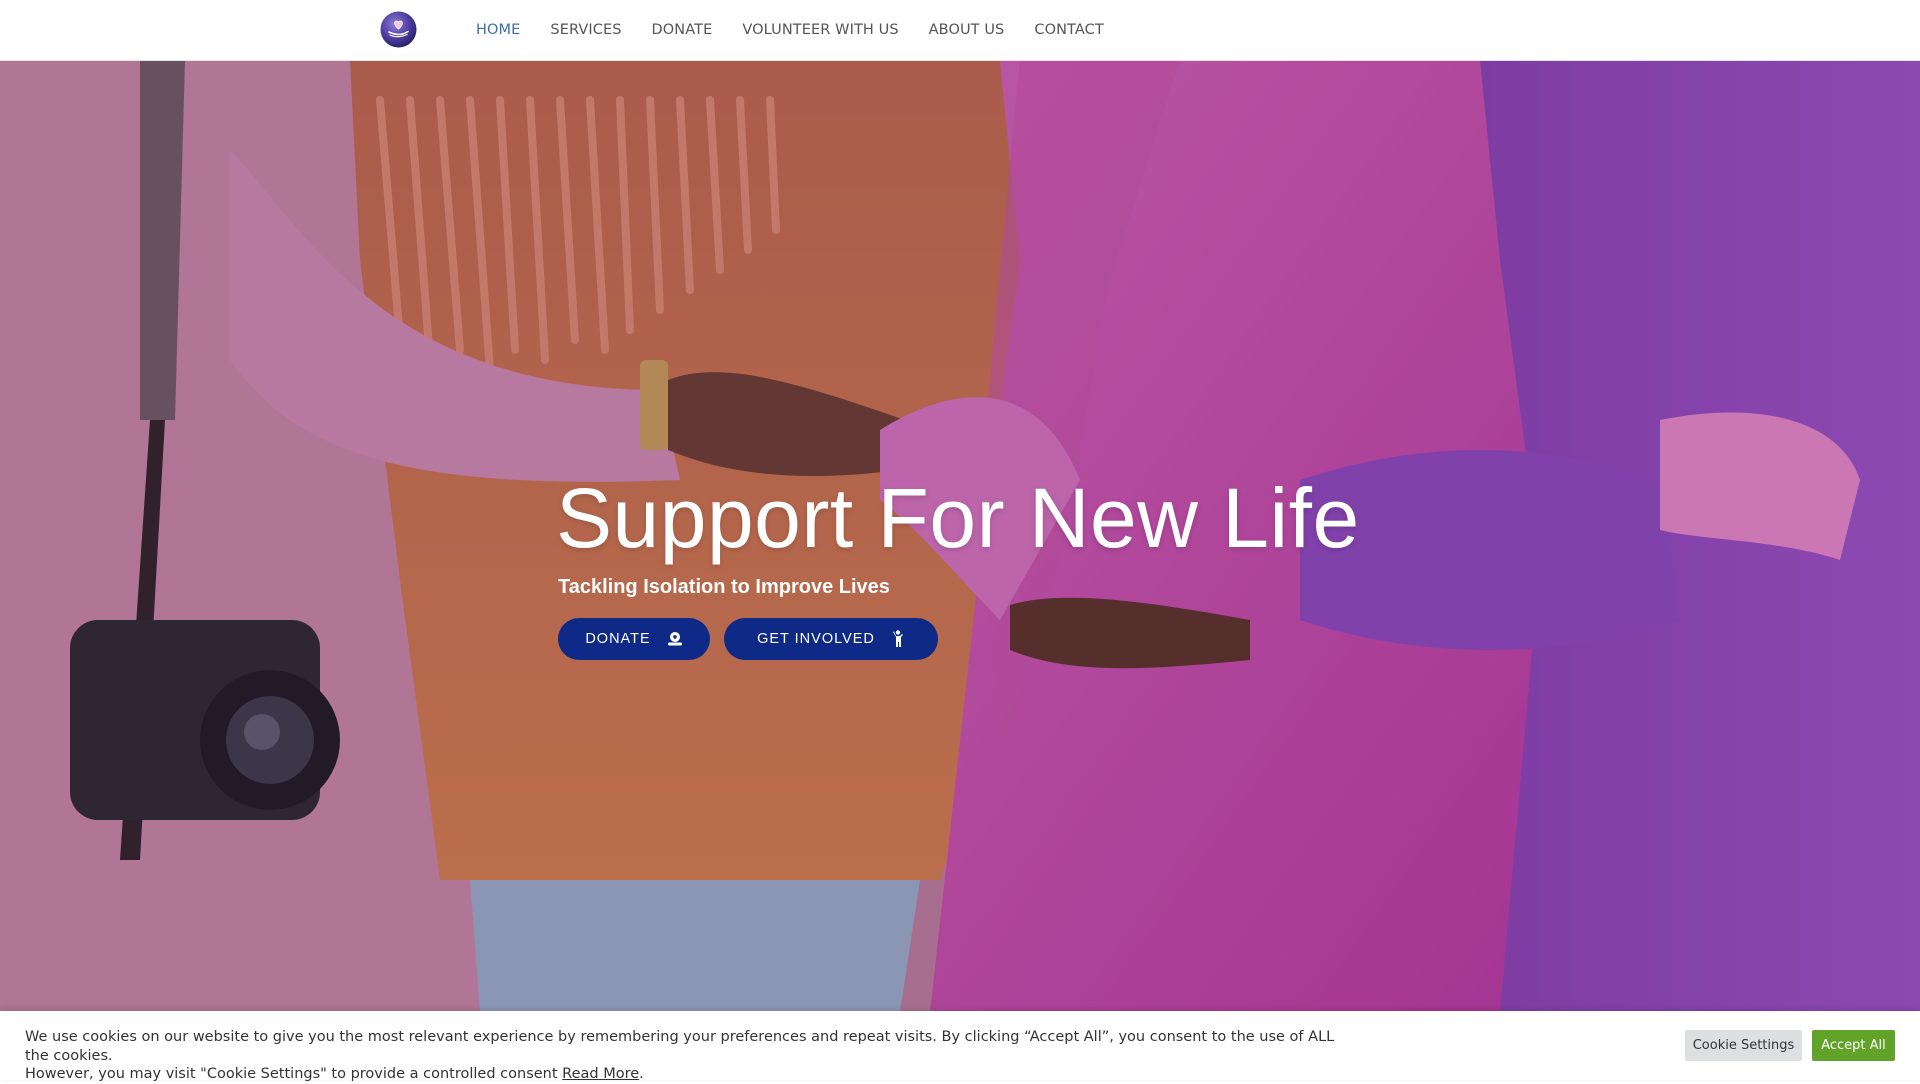 Image resolution: width=1920 pixels, height=1084 pixels. I want to click on accept-all-button: Accept All, so click(1853, 1045).